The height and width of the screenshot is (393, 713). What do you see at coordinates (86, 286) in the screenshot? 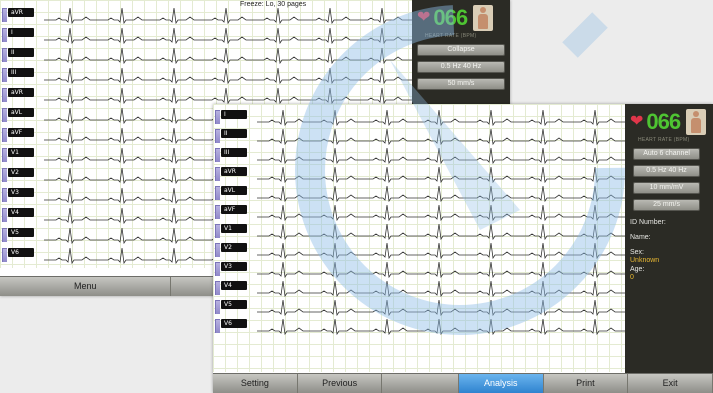
I see `menu-button: Menu` at bounding box center [86, 286].